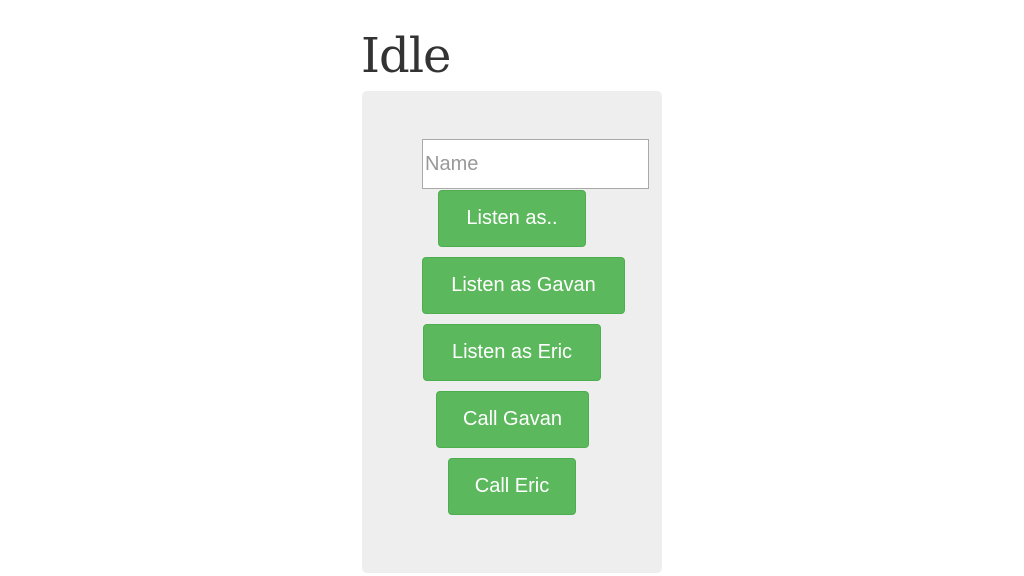 This screenshot has height=576, width=1024. Describe the element at coordinates (512, 218) in the screenshot. I see `listen-as-button: Listen as..` at that location.